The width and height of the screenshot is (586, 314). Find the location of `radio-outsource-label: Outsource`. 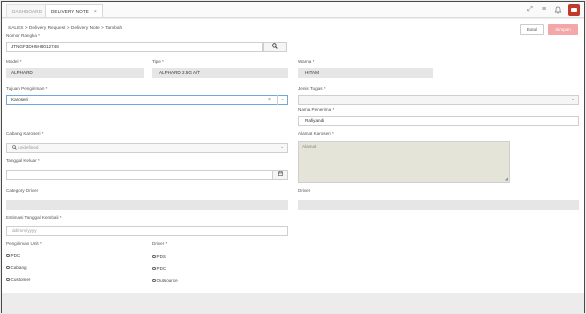

radio-outsource-label: Outsource is located at coordinates (167, 280).